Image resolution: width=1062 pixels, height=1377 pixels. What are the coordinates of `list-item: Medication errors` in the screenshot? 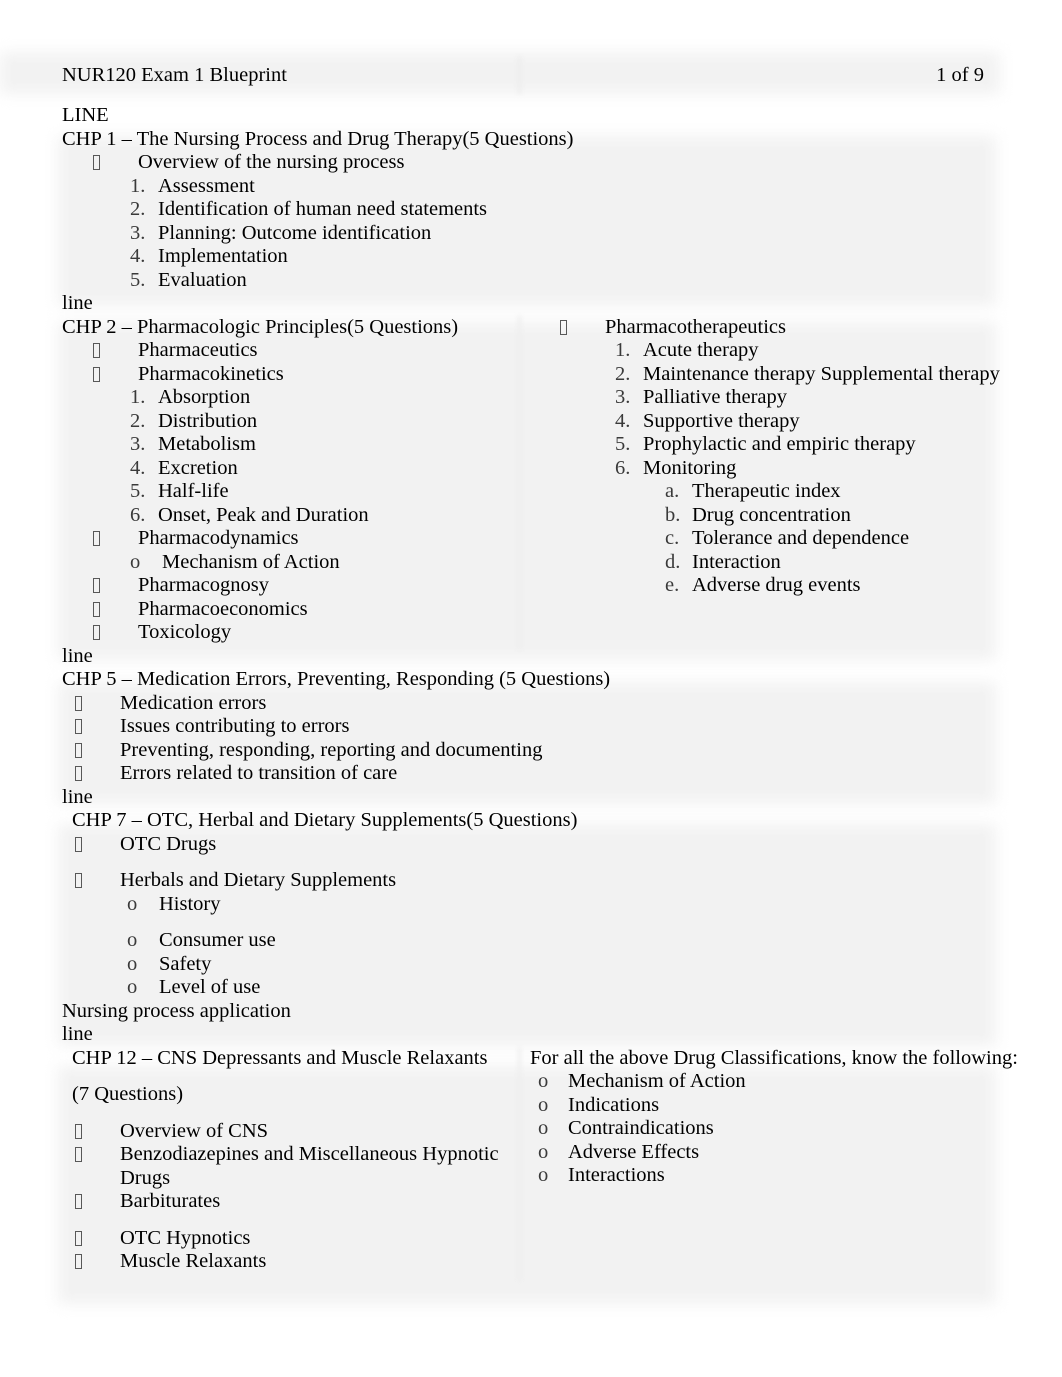 It's located at (531, 704).